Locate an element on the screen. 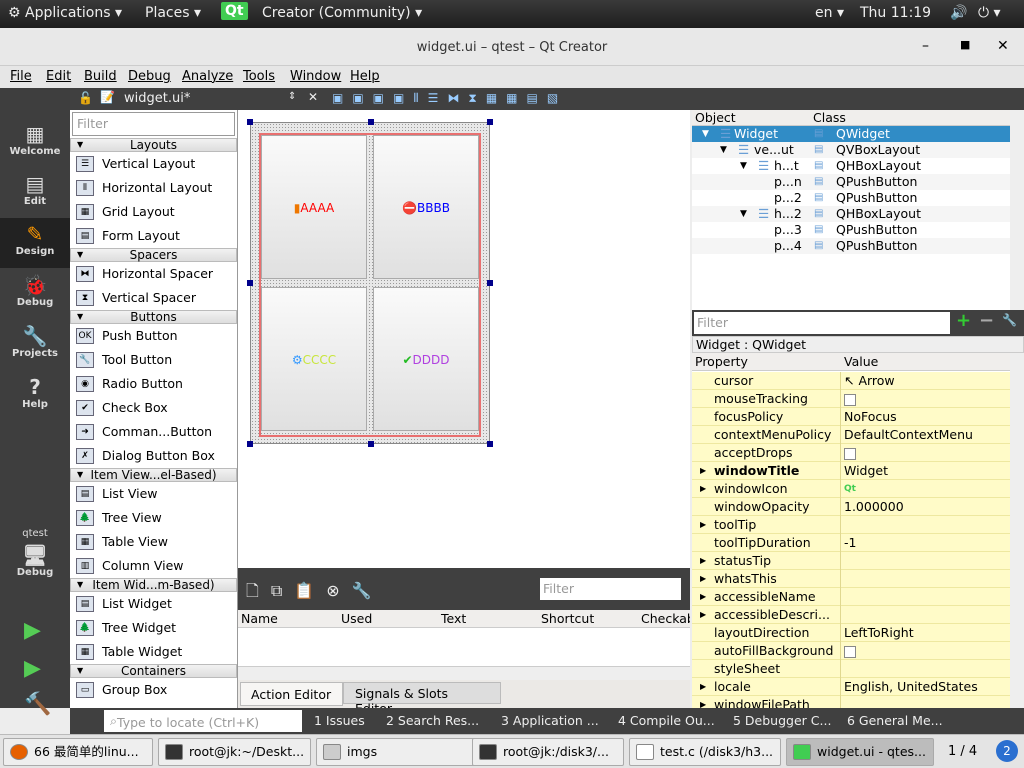 Image resolution: width=1024 pixels, height=768 pixels. property-row: ▶ windowIcon Qt is located at coordinates (851, 489).